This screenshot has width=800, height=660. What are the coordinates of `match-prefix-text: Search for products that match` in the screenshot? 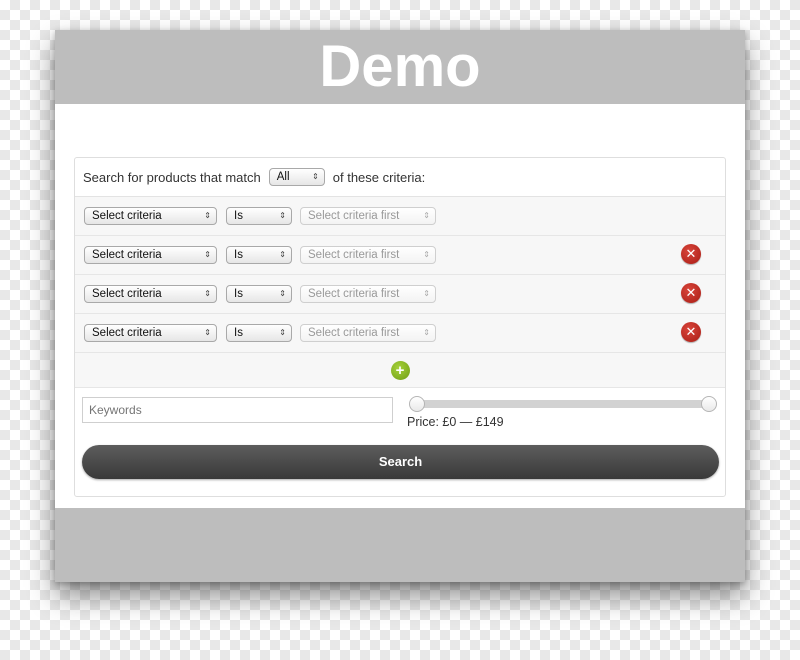 It's located at (172, 177).